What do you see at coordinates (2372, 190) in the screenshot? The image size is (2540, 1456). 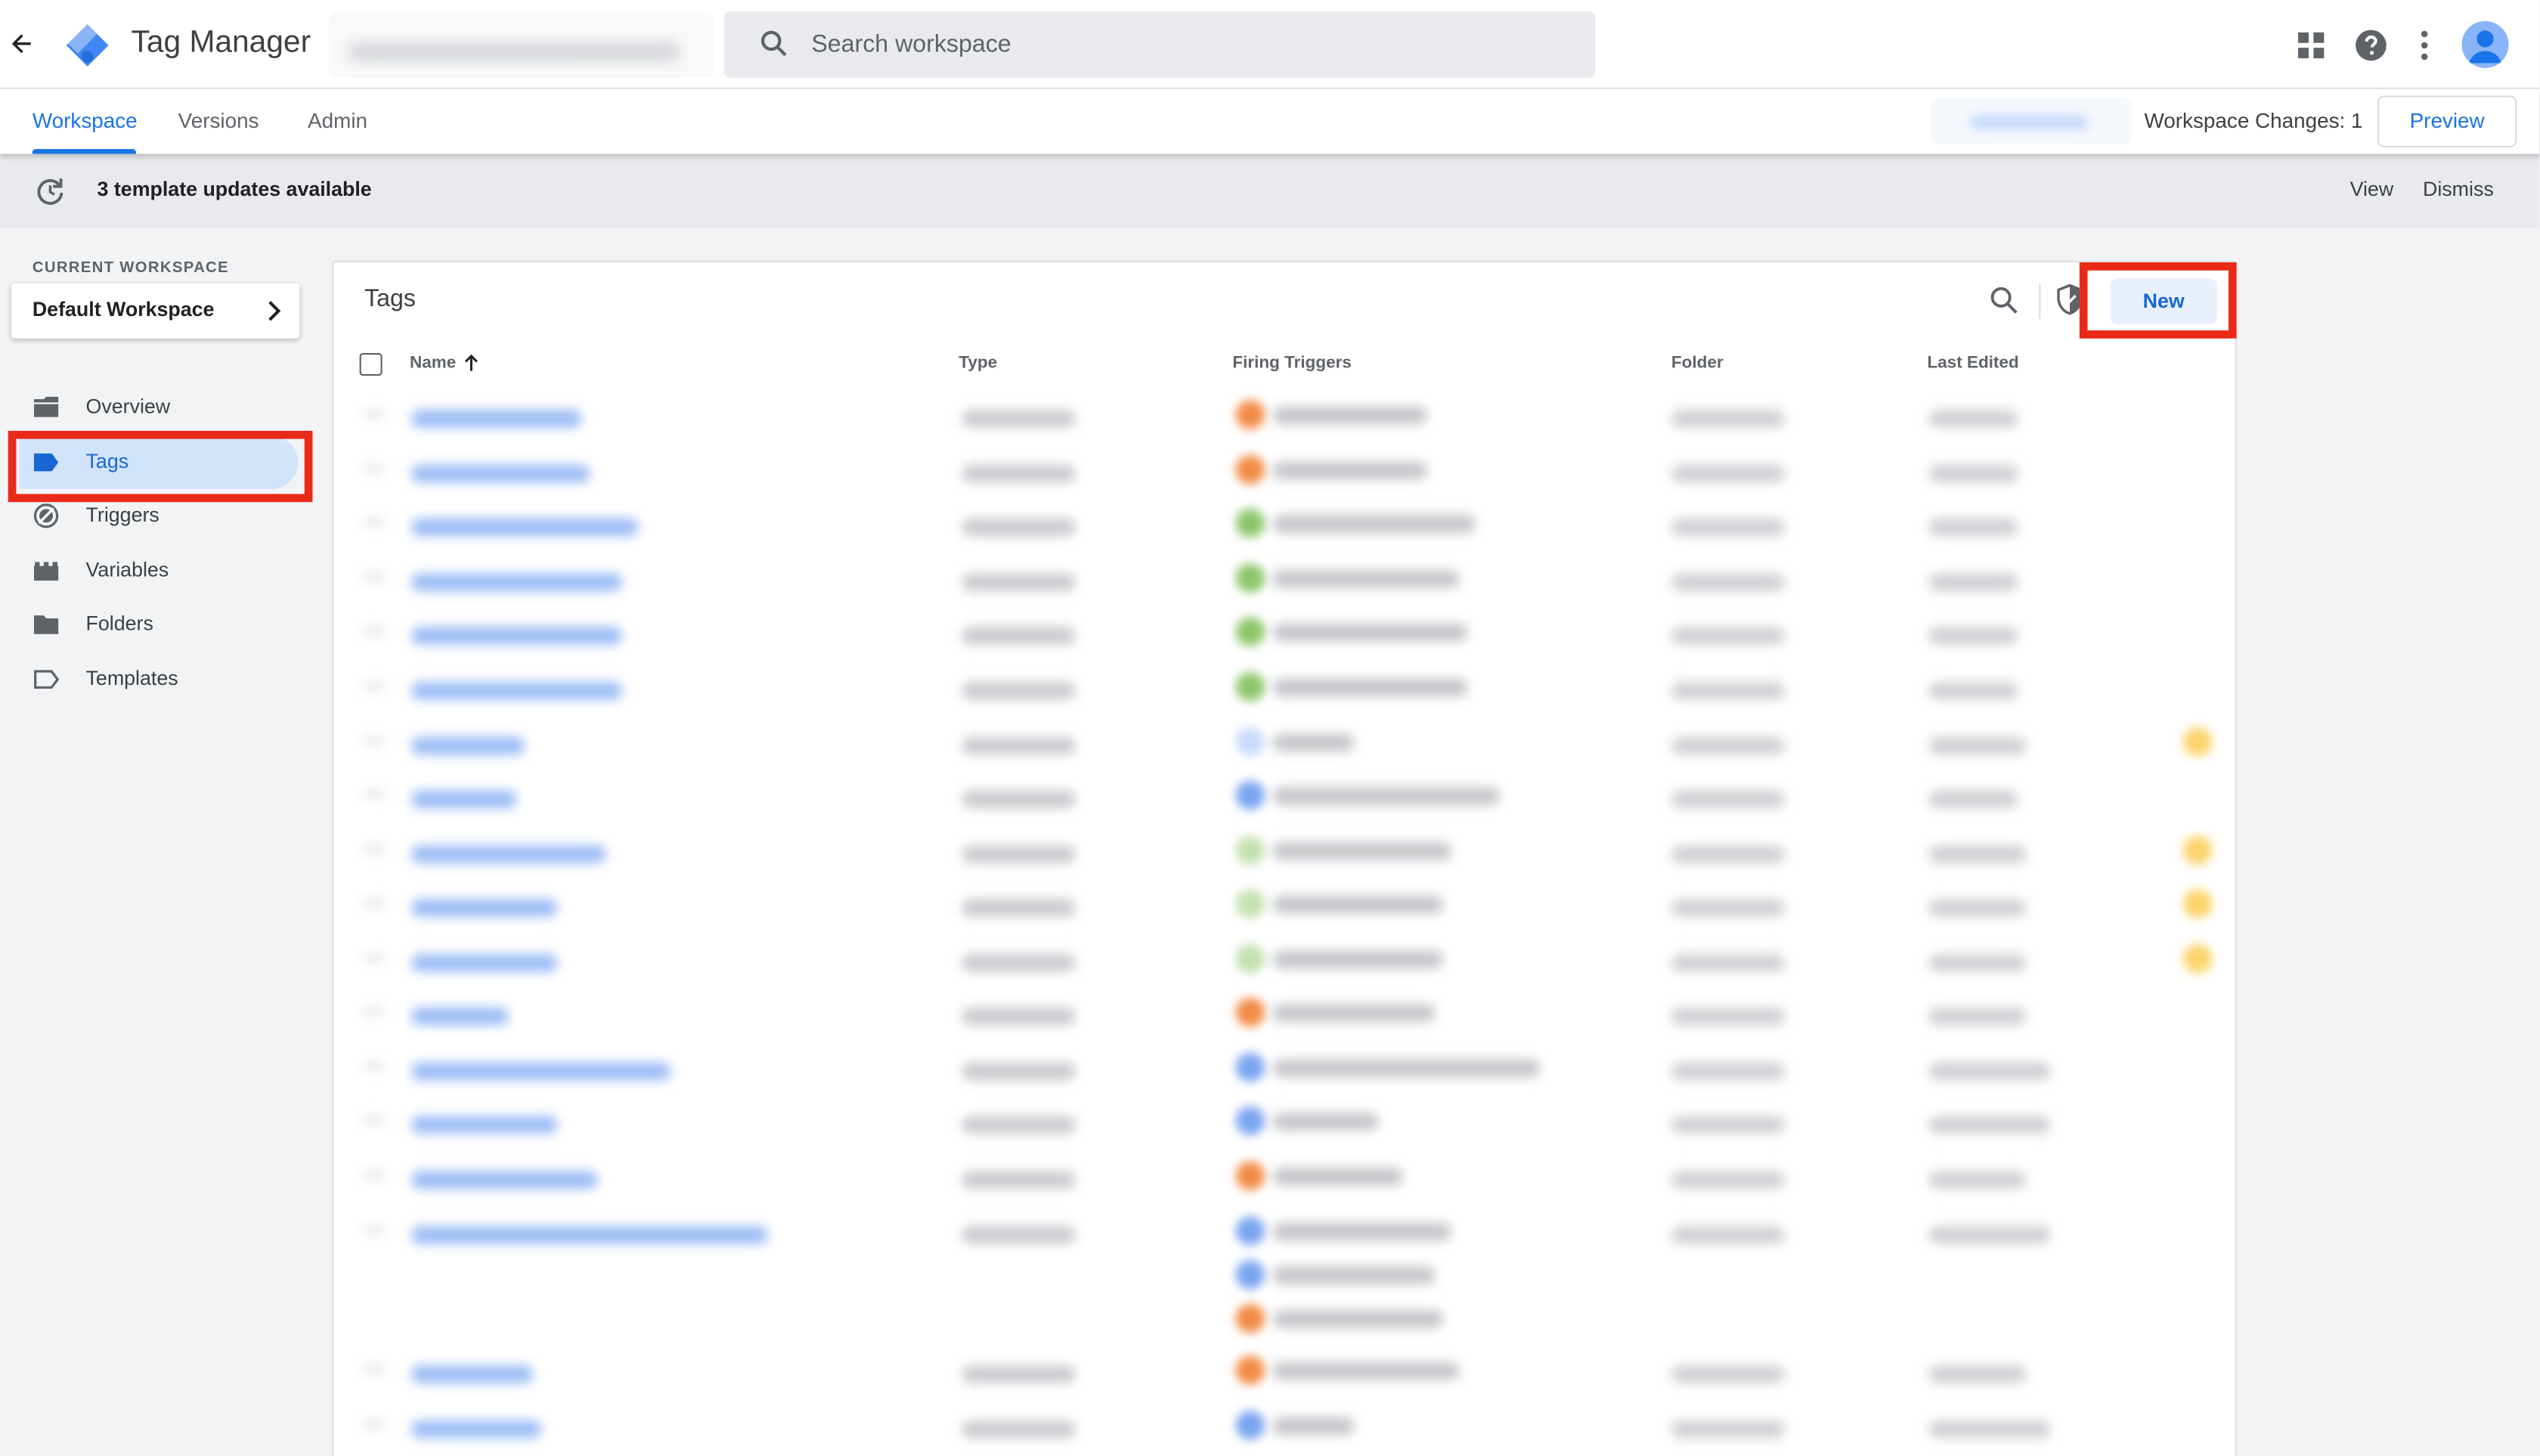 I see `banner-view-link: View` at bounding box center [2372, 190].